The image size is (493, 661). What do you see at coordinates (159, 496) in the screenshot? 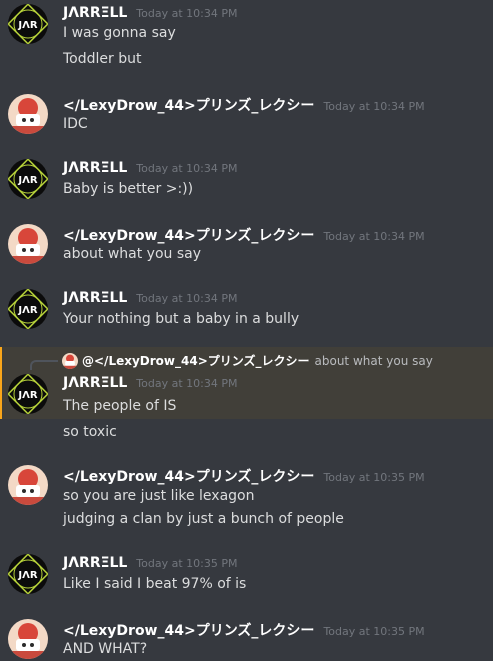
I see `message-text: so you are just like lexagon` at bounding box center [159, 496].